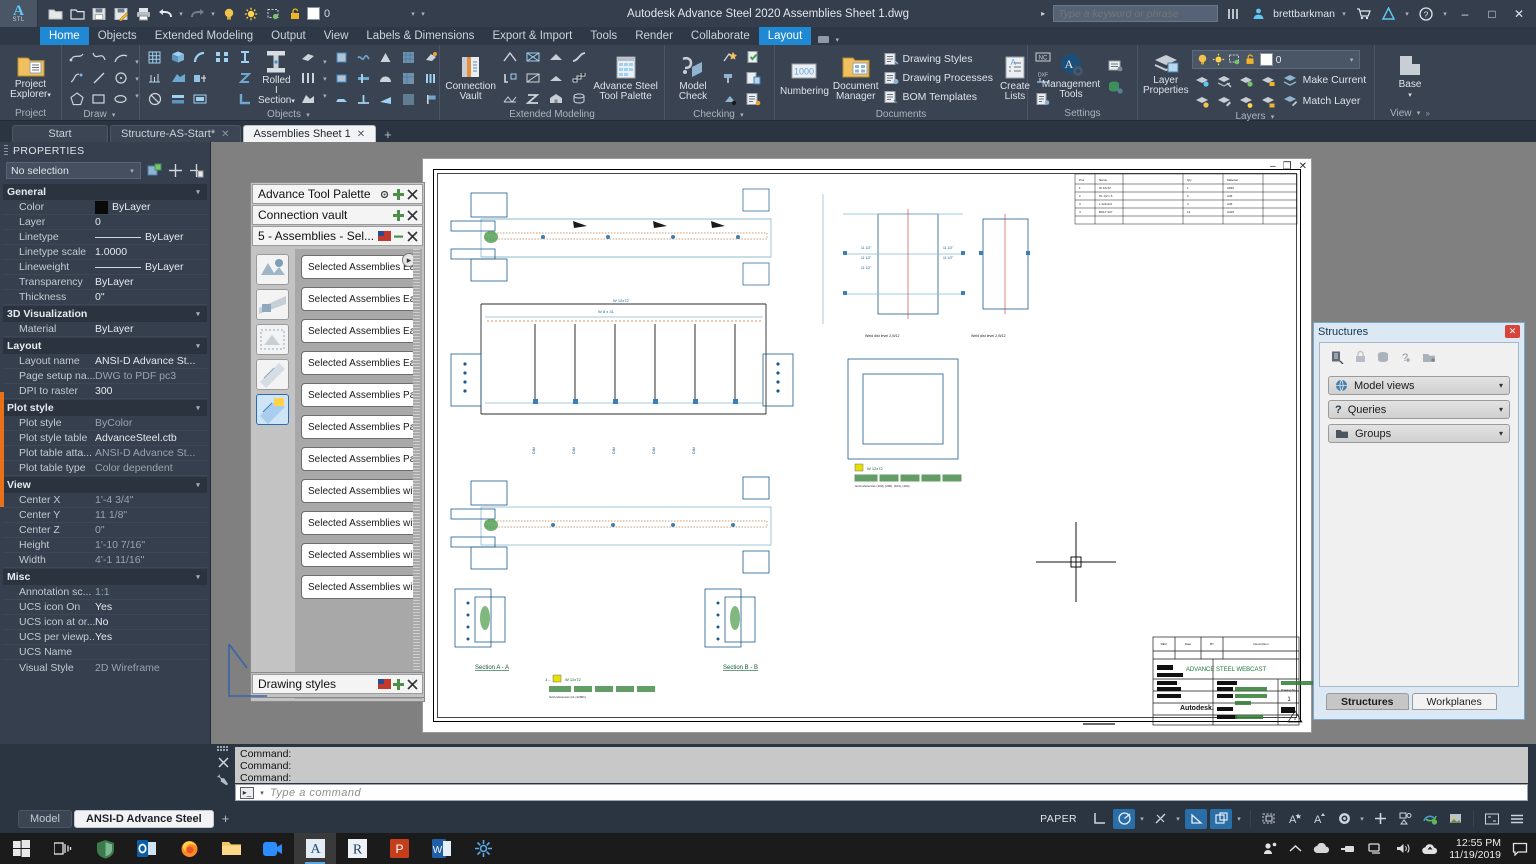 This screenshot has width=1536, height=864. What do you see at coordinates (1410, 77) in the screenshot?
I see `base-view-button: Base ▾` at bounding box center [1410, 77].